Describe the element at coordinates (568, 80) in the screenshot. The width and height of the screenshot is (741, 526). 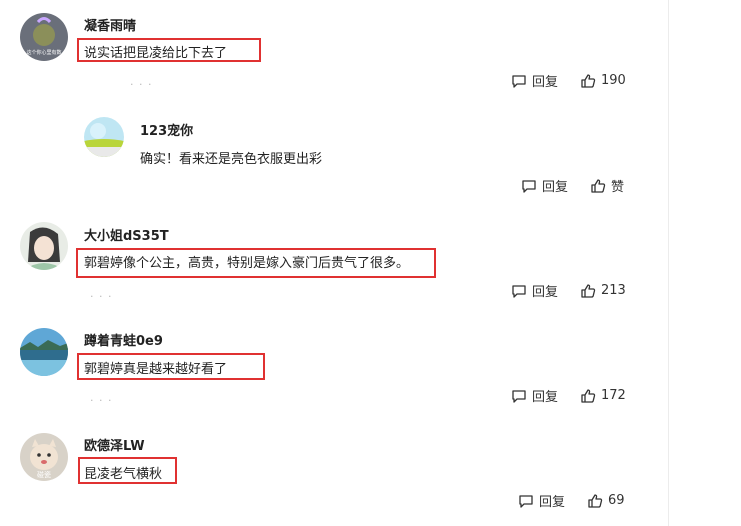
I see `comment-actions: 回复 190` at that location.